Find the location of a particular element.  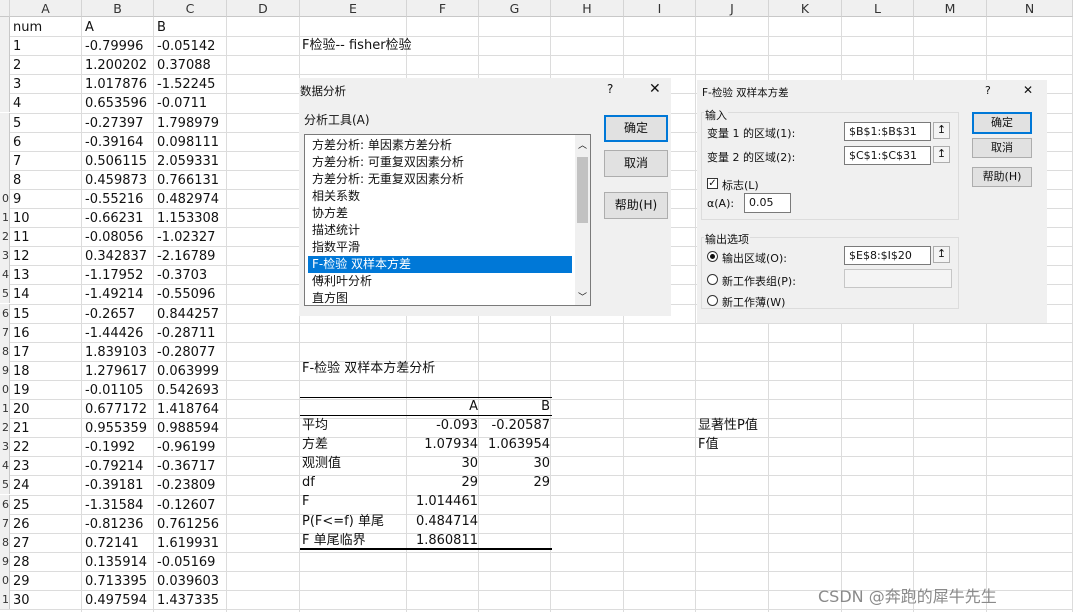

num-cell: 20 is located at coordinates (21, 409).